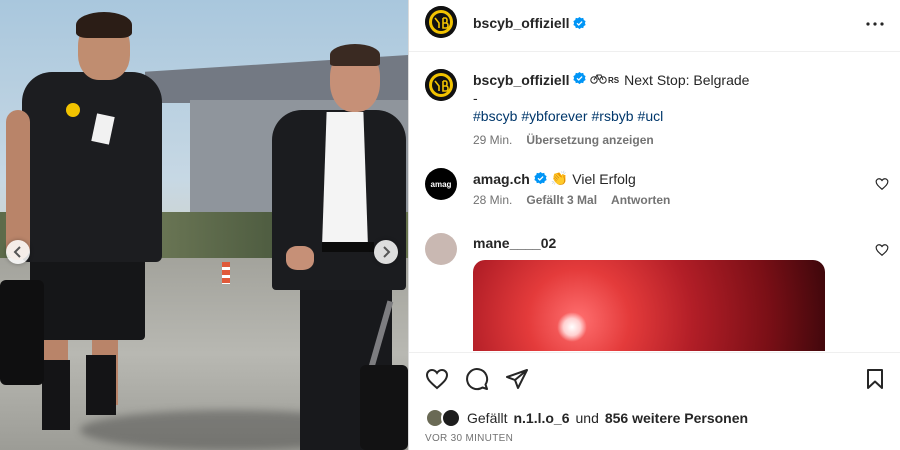 The height and width of the screenshot is (450, 900). I want to click on caption-dash: -, so click(475, 98).